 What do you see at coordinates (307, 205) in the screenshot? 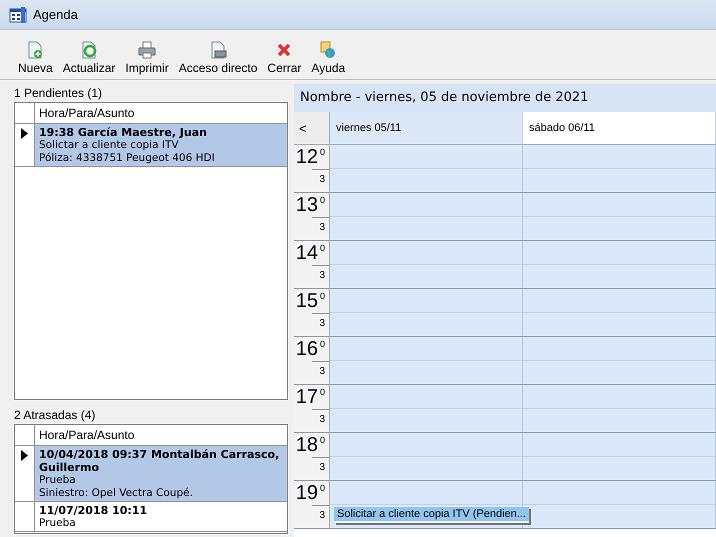
I see `hour-label: 13` at bounding box center [307, 205].